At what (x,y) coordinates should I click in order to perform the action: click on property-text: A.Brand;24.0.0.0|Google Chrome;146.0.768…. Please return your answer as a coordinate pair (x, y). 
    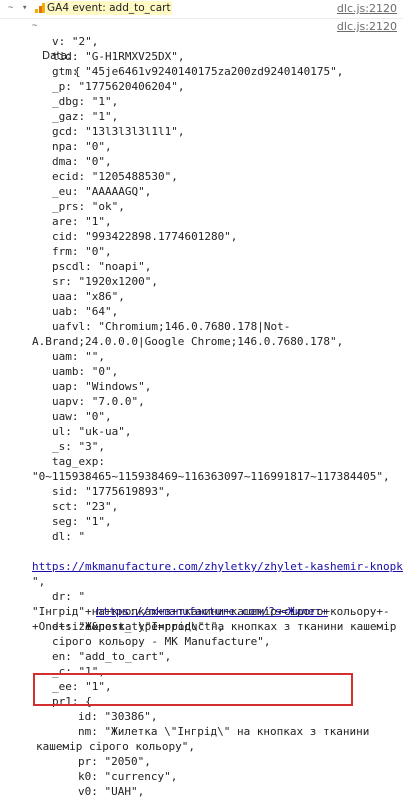
    Looking at the image, I should click on (188, 341).